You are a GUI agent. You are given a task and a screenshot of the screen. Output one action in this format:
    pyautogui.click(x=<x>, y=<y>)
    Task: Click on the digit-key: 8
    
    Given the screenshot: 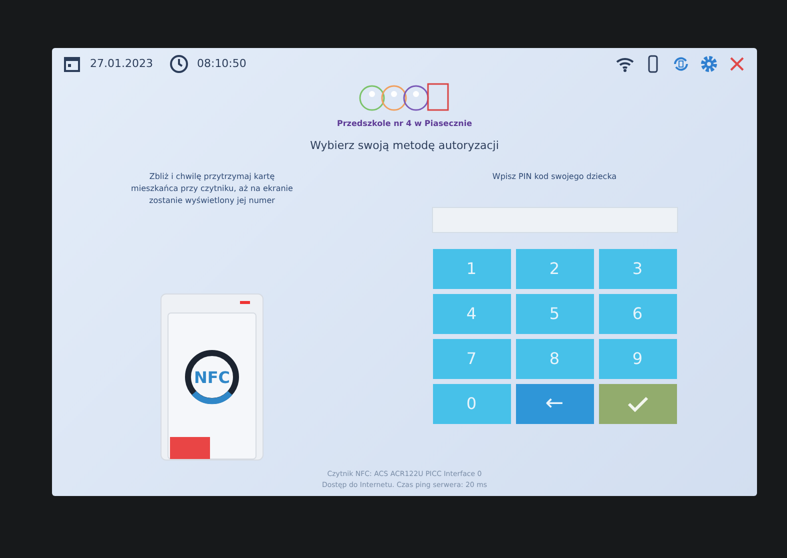 What is the action you would take?
    pyautogui.click(x=555, y=358)
    